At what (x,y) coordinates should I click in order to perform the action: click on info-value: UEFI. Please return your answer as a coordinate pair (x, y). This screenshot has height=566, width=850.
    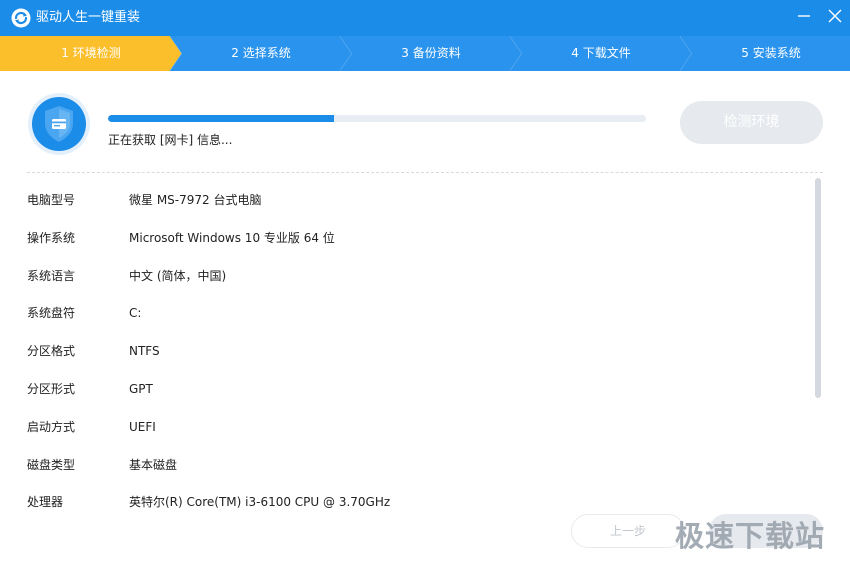
    Looking at the image, I should click on (142, 426).